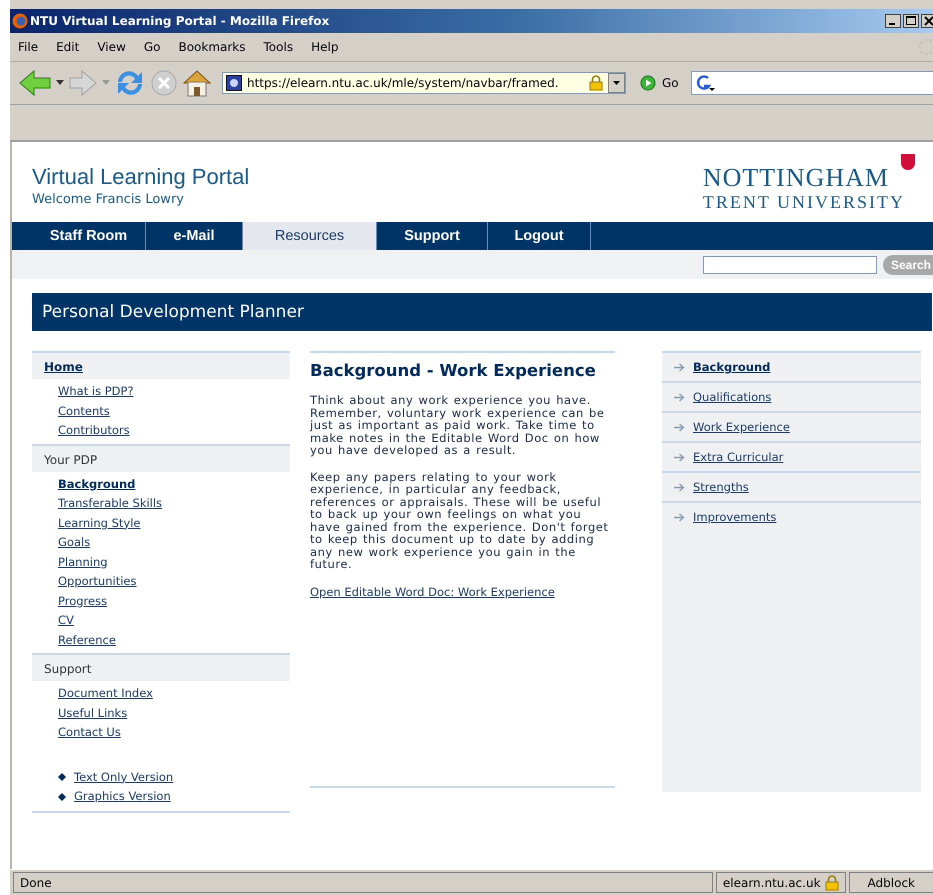  What do you see at coordinates (161, 458) in the screenshot?
I see `section-heading: Your PDP` at bounding box center [161, 458].